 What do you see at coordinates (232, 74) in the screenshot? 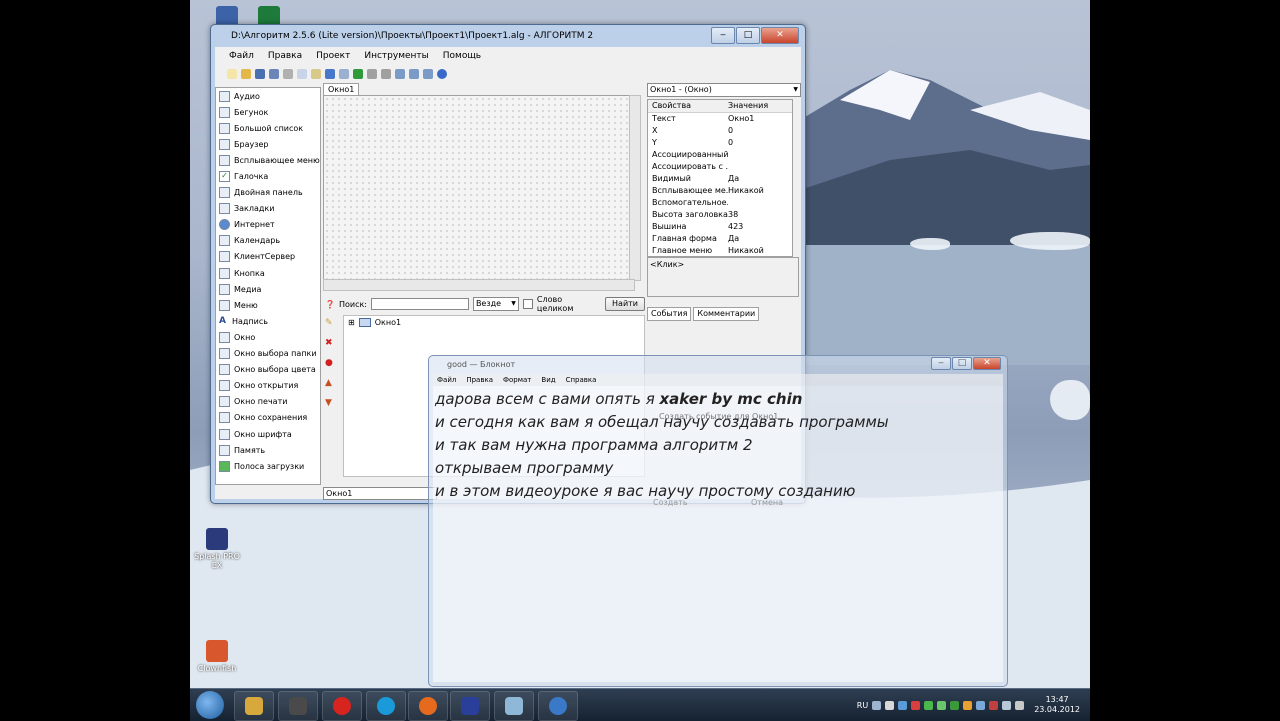
I see `new-file-icon` at bounding box center [232, 74].